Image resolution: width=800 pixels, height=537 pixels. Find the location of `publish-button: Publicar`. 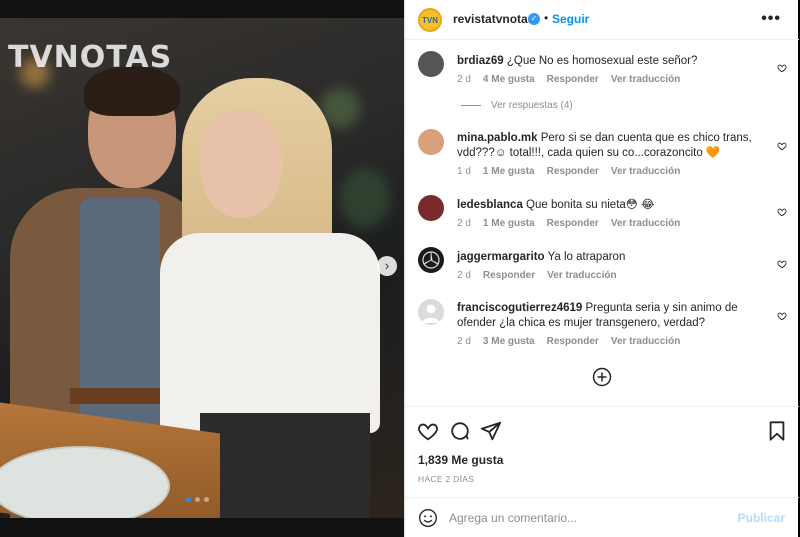

publish-button: Publicar is located at coordinates (761, 518).